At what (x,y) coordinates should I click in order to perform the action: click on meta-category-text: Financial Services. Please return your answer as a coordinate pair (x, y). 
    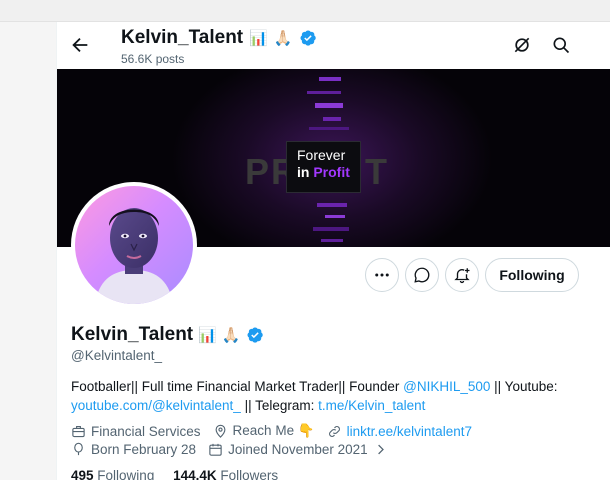
    Looking at the image, I should click on (146, 431).